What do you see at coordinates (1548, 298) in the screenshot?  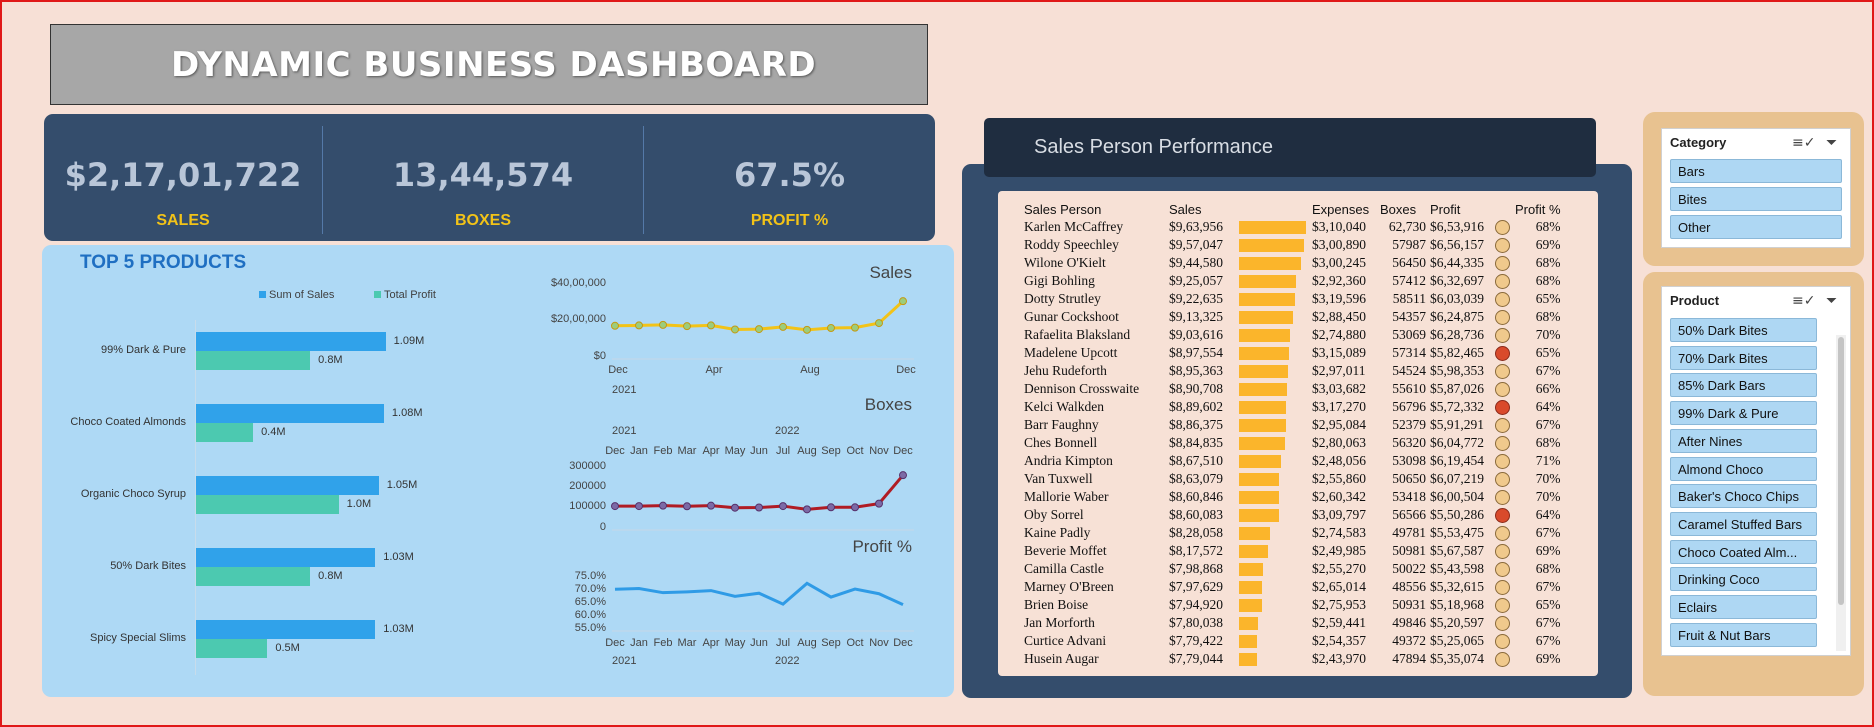 I see `table-cell: 65%` at bounding box center [1548, 298].